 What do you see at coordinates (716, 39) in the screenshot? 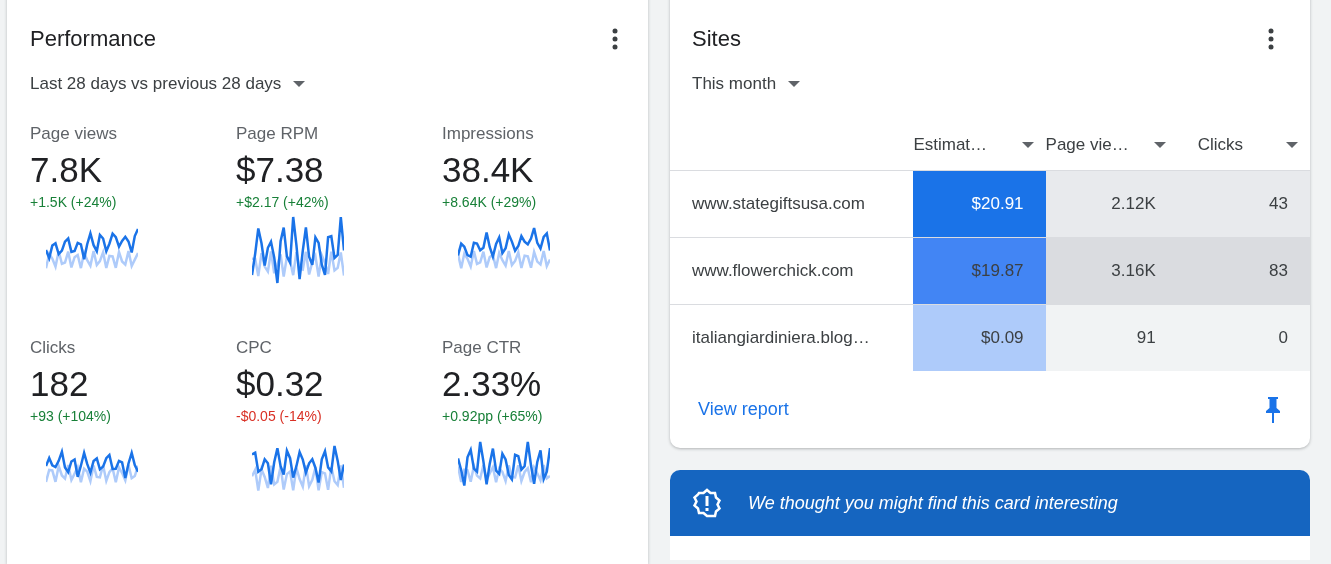
I see `card-title: Sites` at bounding box center [716, 39].